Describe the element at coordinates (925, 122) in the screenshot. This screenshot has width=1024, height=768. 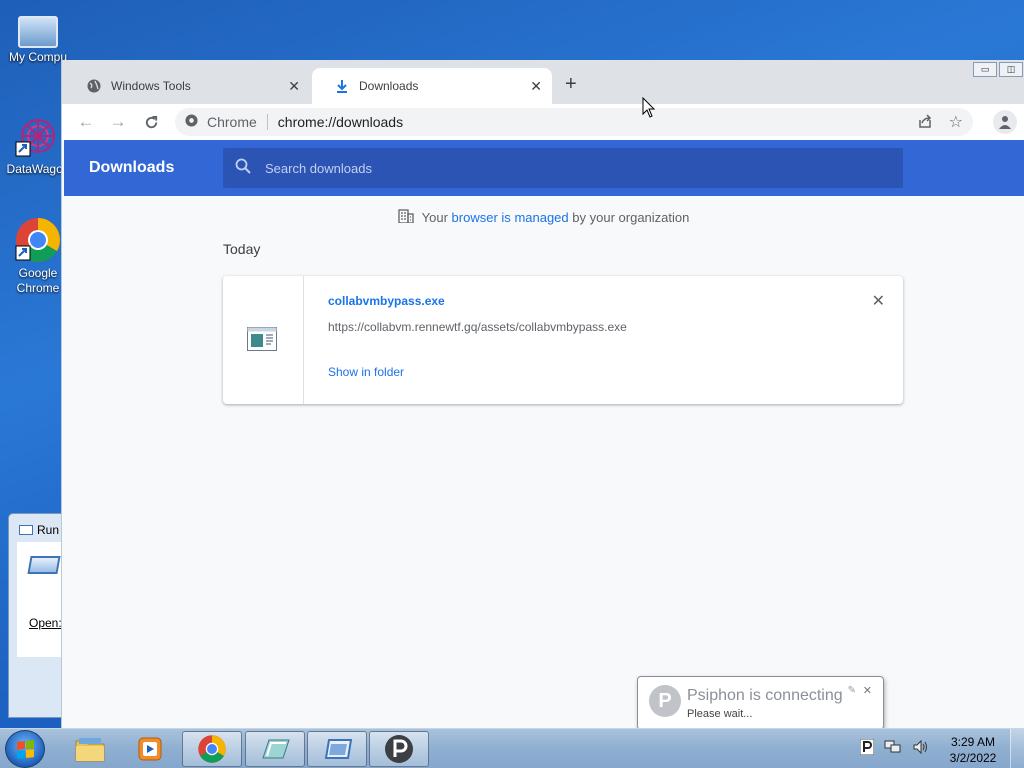
I see `share-icon` at that location.